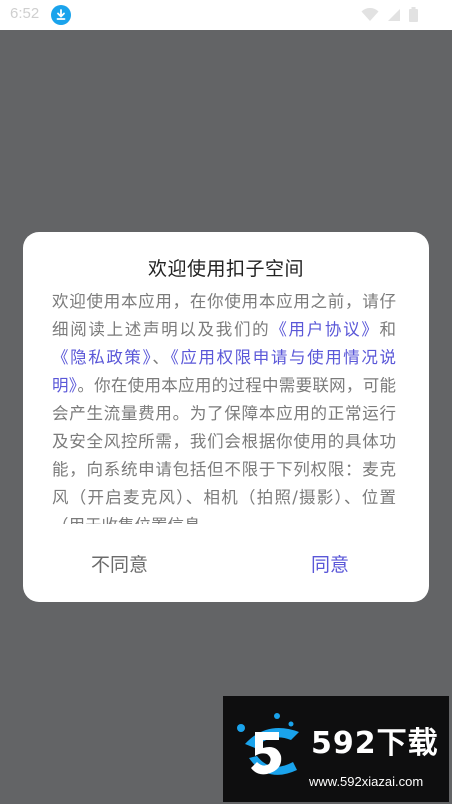 Image resolution: width=452 pixels, height=804 pixels. Describe the element at coordinates (102, 357) in the screenshot. I see `privacy-policy-link: 《隐私政策》` at that location.